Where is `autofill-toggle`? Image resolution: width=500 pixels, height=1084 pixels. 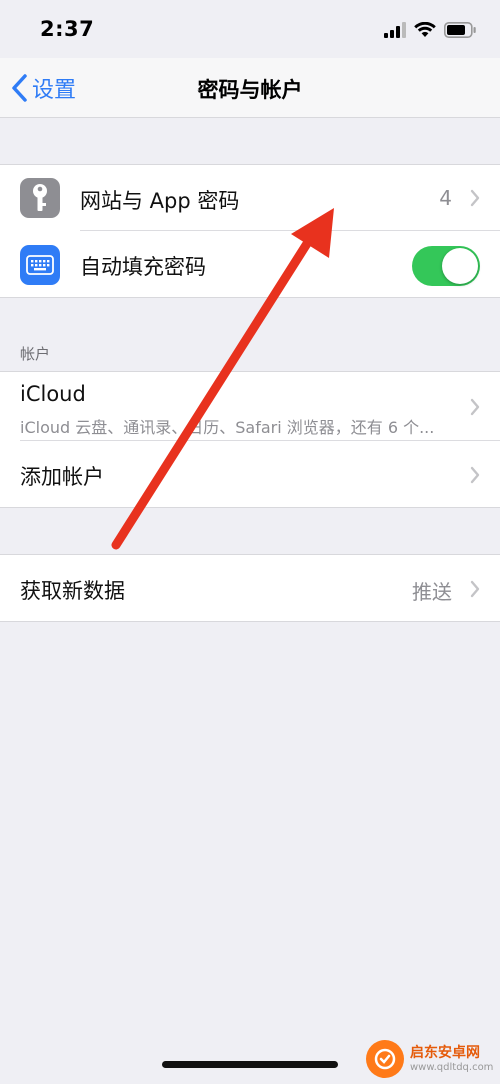 autofill-toggle is located at coordinates (446, 266).